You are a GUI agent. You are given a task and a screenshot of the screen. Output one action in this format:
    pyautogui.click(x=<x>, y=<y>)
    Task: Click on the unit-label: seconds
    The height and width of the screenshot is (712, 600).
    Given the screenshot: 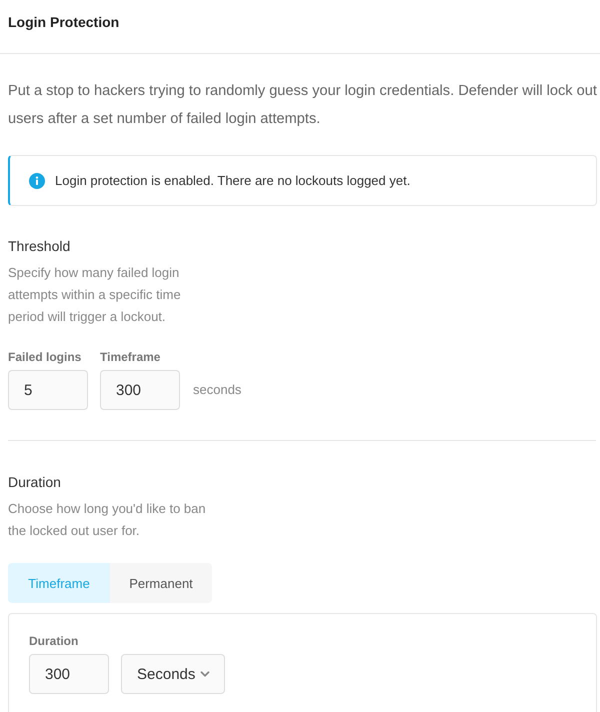 What is the action you would take?
    pyautogui.click(x=217, y=390)
    